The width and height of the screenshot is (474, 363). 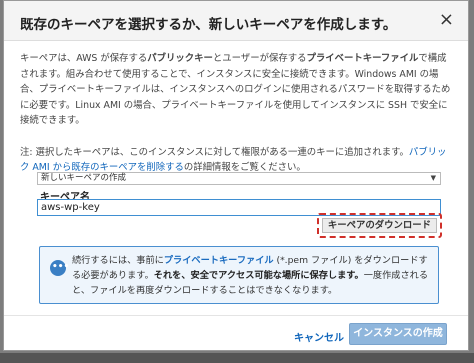 What do you see at coordinates (446, 20) in the screenshot?
I see `close-icon: ×` at bounding box center [446, 20].